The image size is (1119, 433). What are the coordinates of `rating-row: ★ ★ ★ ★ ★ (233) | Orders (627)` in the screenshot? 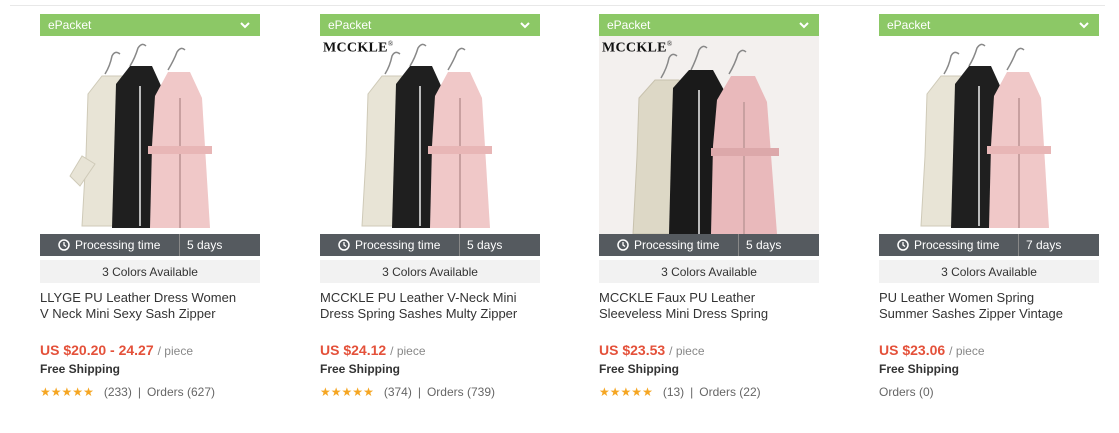 It's located at (150, 392).